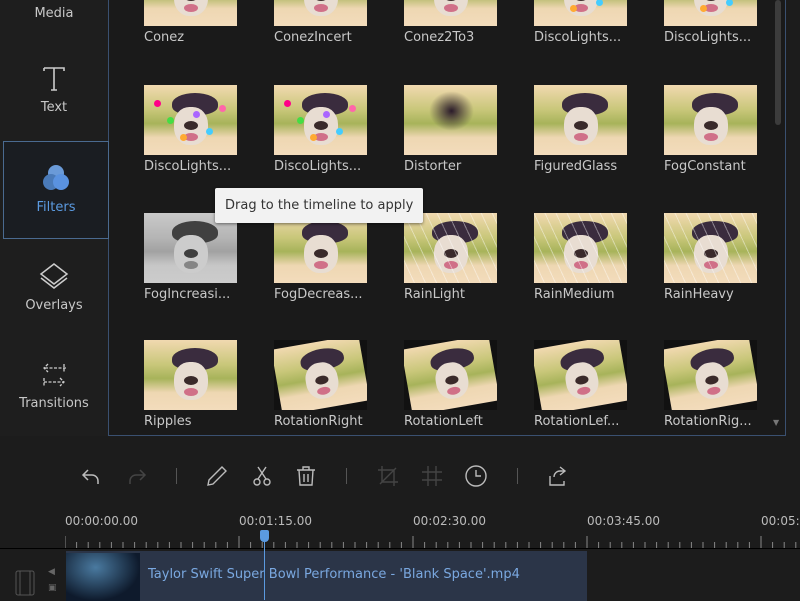  I want to click on filter-item: FiguredGlass, so click(582, 129).